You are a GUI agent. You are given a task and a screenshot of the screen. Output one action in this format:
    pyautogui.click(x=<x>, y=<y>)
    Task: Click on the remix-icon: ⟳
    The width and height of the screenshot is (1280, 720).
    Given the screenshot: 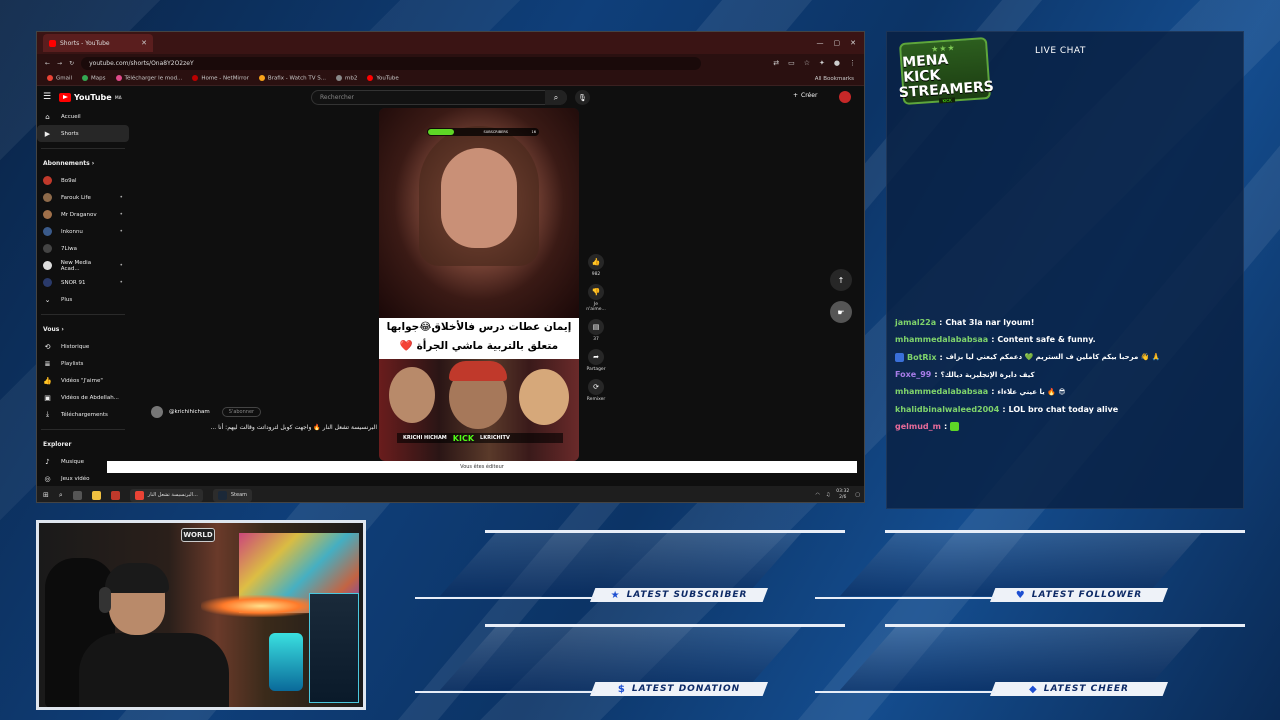 What is the action you would take?
    pyautogui.click(x=596, y=387)
    